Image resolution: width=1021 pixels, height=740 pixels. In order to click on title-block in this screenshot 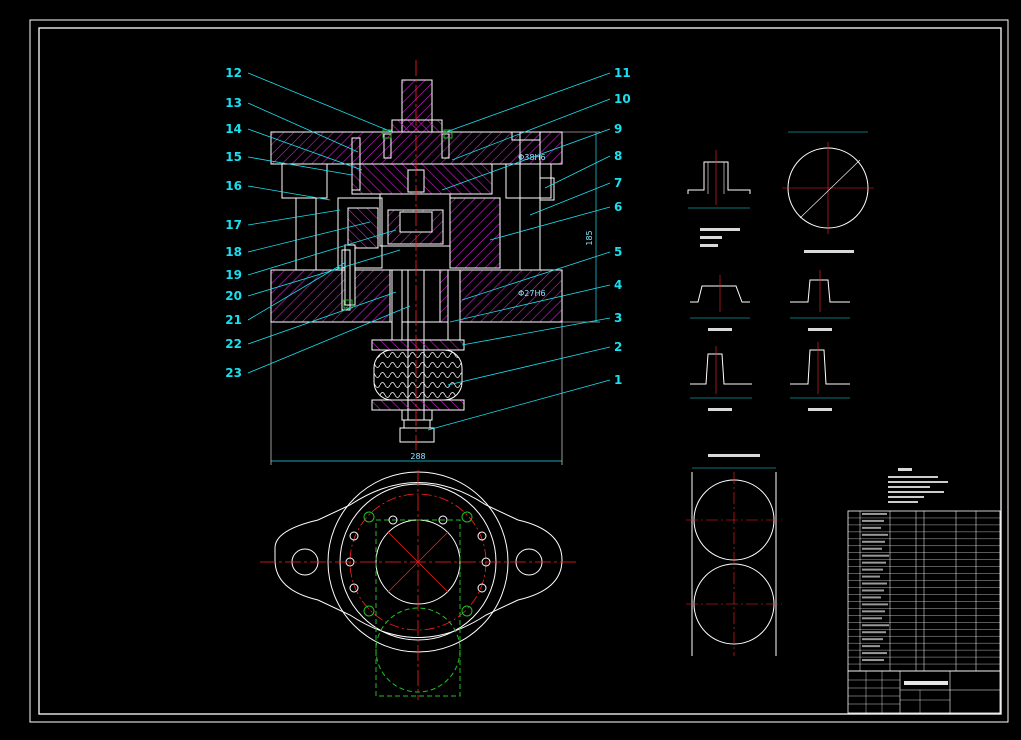, I will do `click(924, 692)`.